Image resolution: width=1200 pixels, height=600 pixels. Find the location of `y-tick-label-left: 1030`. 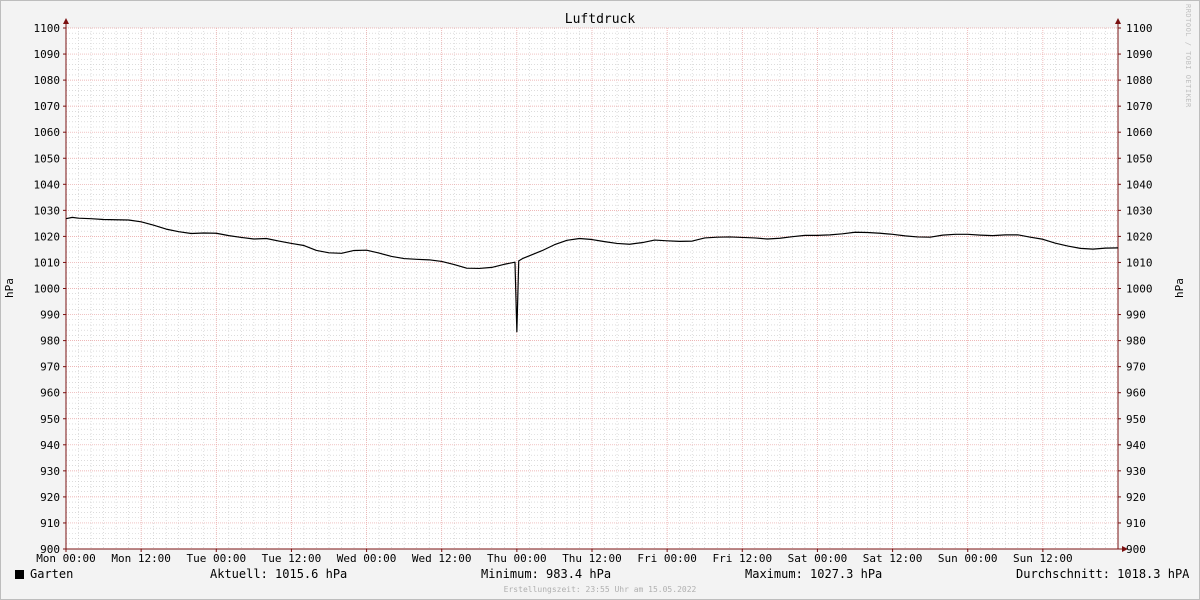

y-tick-label-left: 1030 is located at coordinates (47, 210).